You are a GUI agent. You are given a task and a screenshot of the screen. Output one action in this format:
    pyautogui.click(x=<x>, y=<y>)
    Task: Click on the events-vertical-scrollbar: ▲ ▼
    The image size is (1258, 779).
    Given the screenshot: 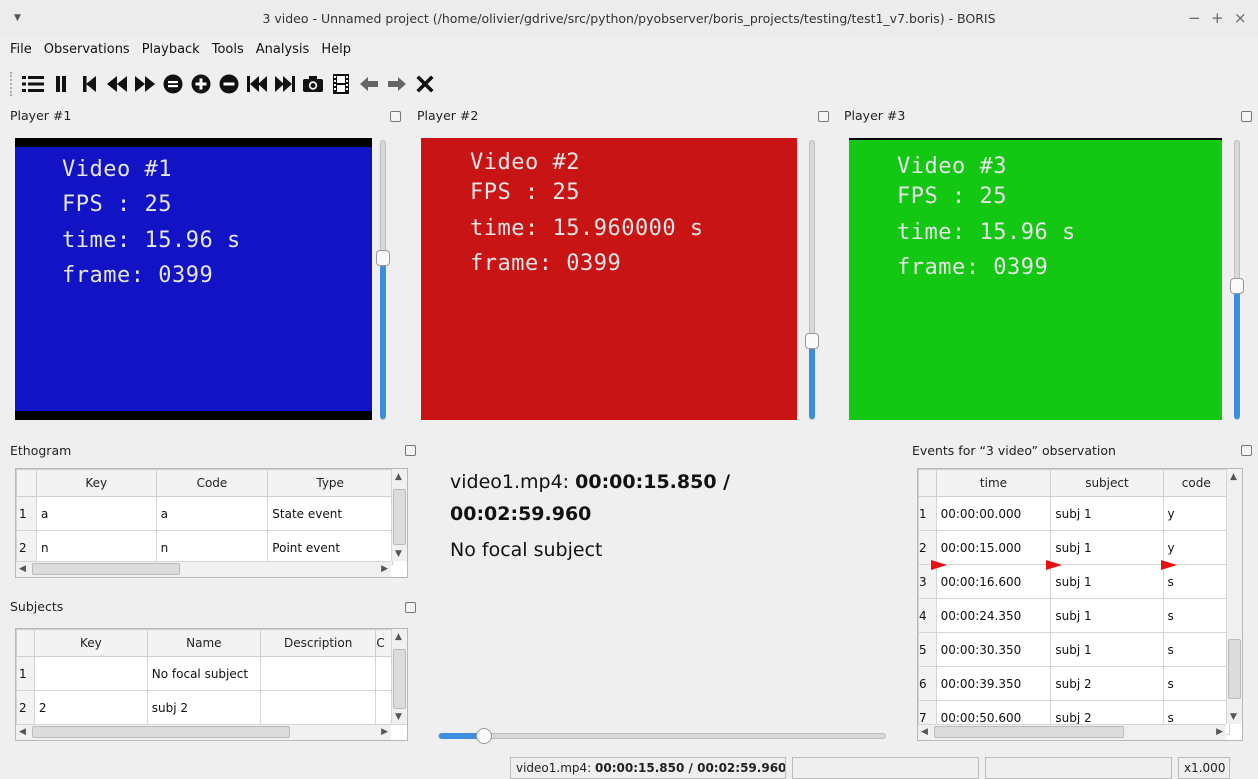 What is the action you would take?
    pyautogui.click(x=1234, y=596)
    